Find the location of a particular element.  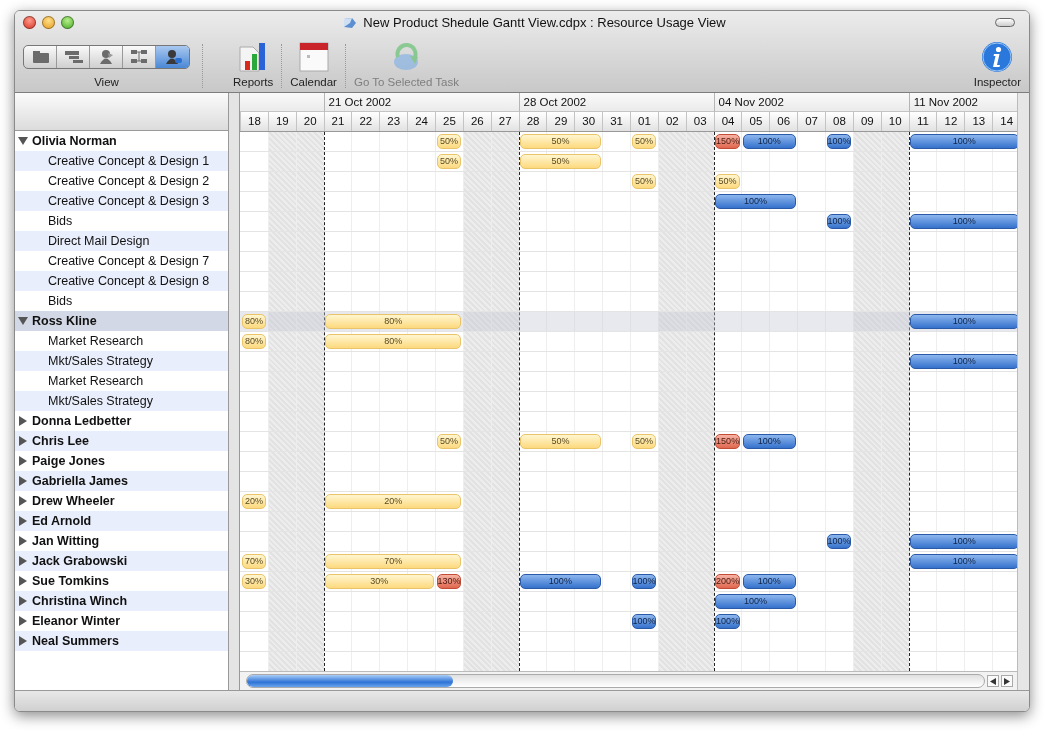

left-arrow-icon is located at coordinates (993, 681).